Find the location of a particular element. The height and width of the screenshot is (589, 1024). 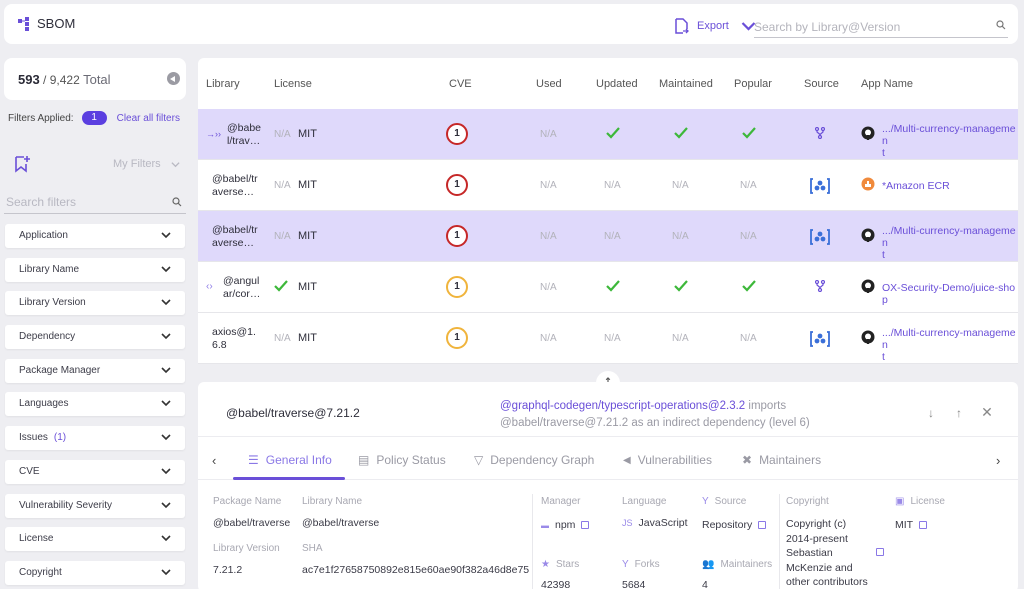

filter-facet-label: Dependency is located at coordinates (50, 336).